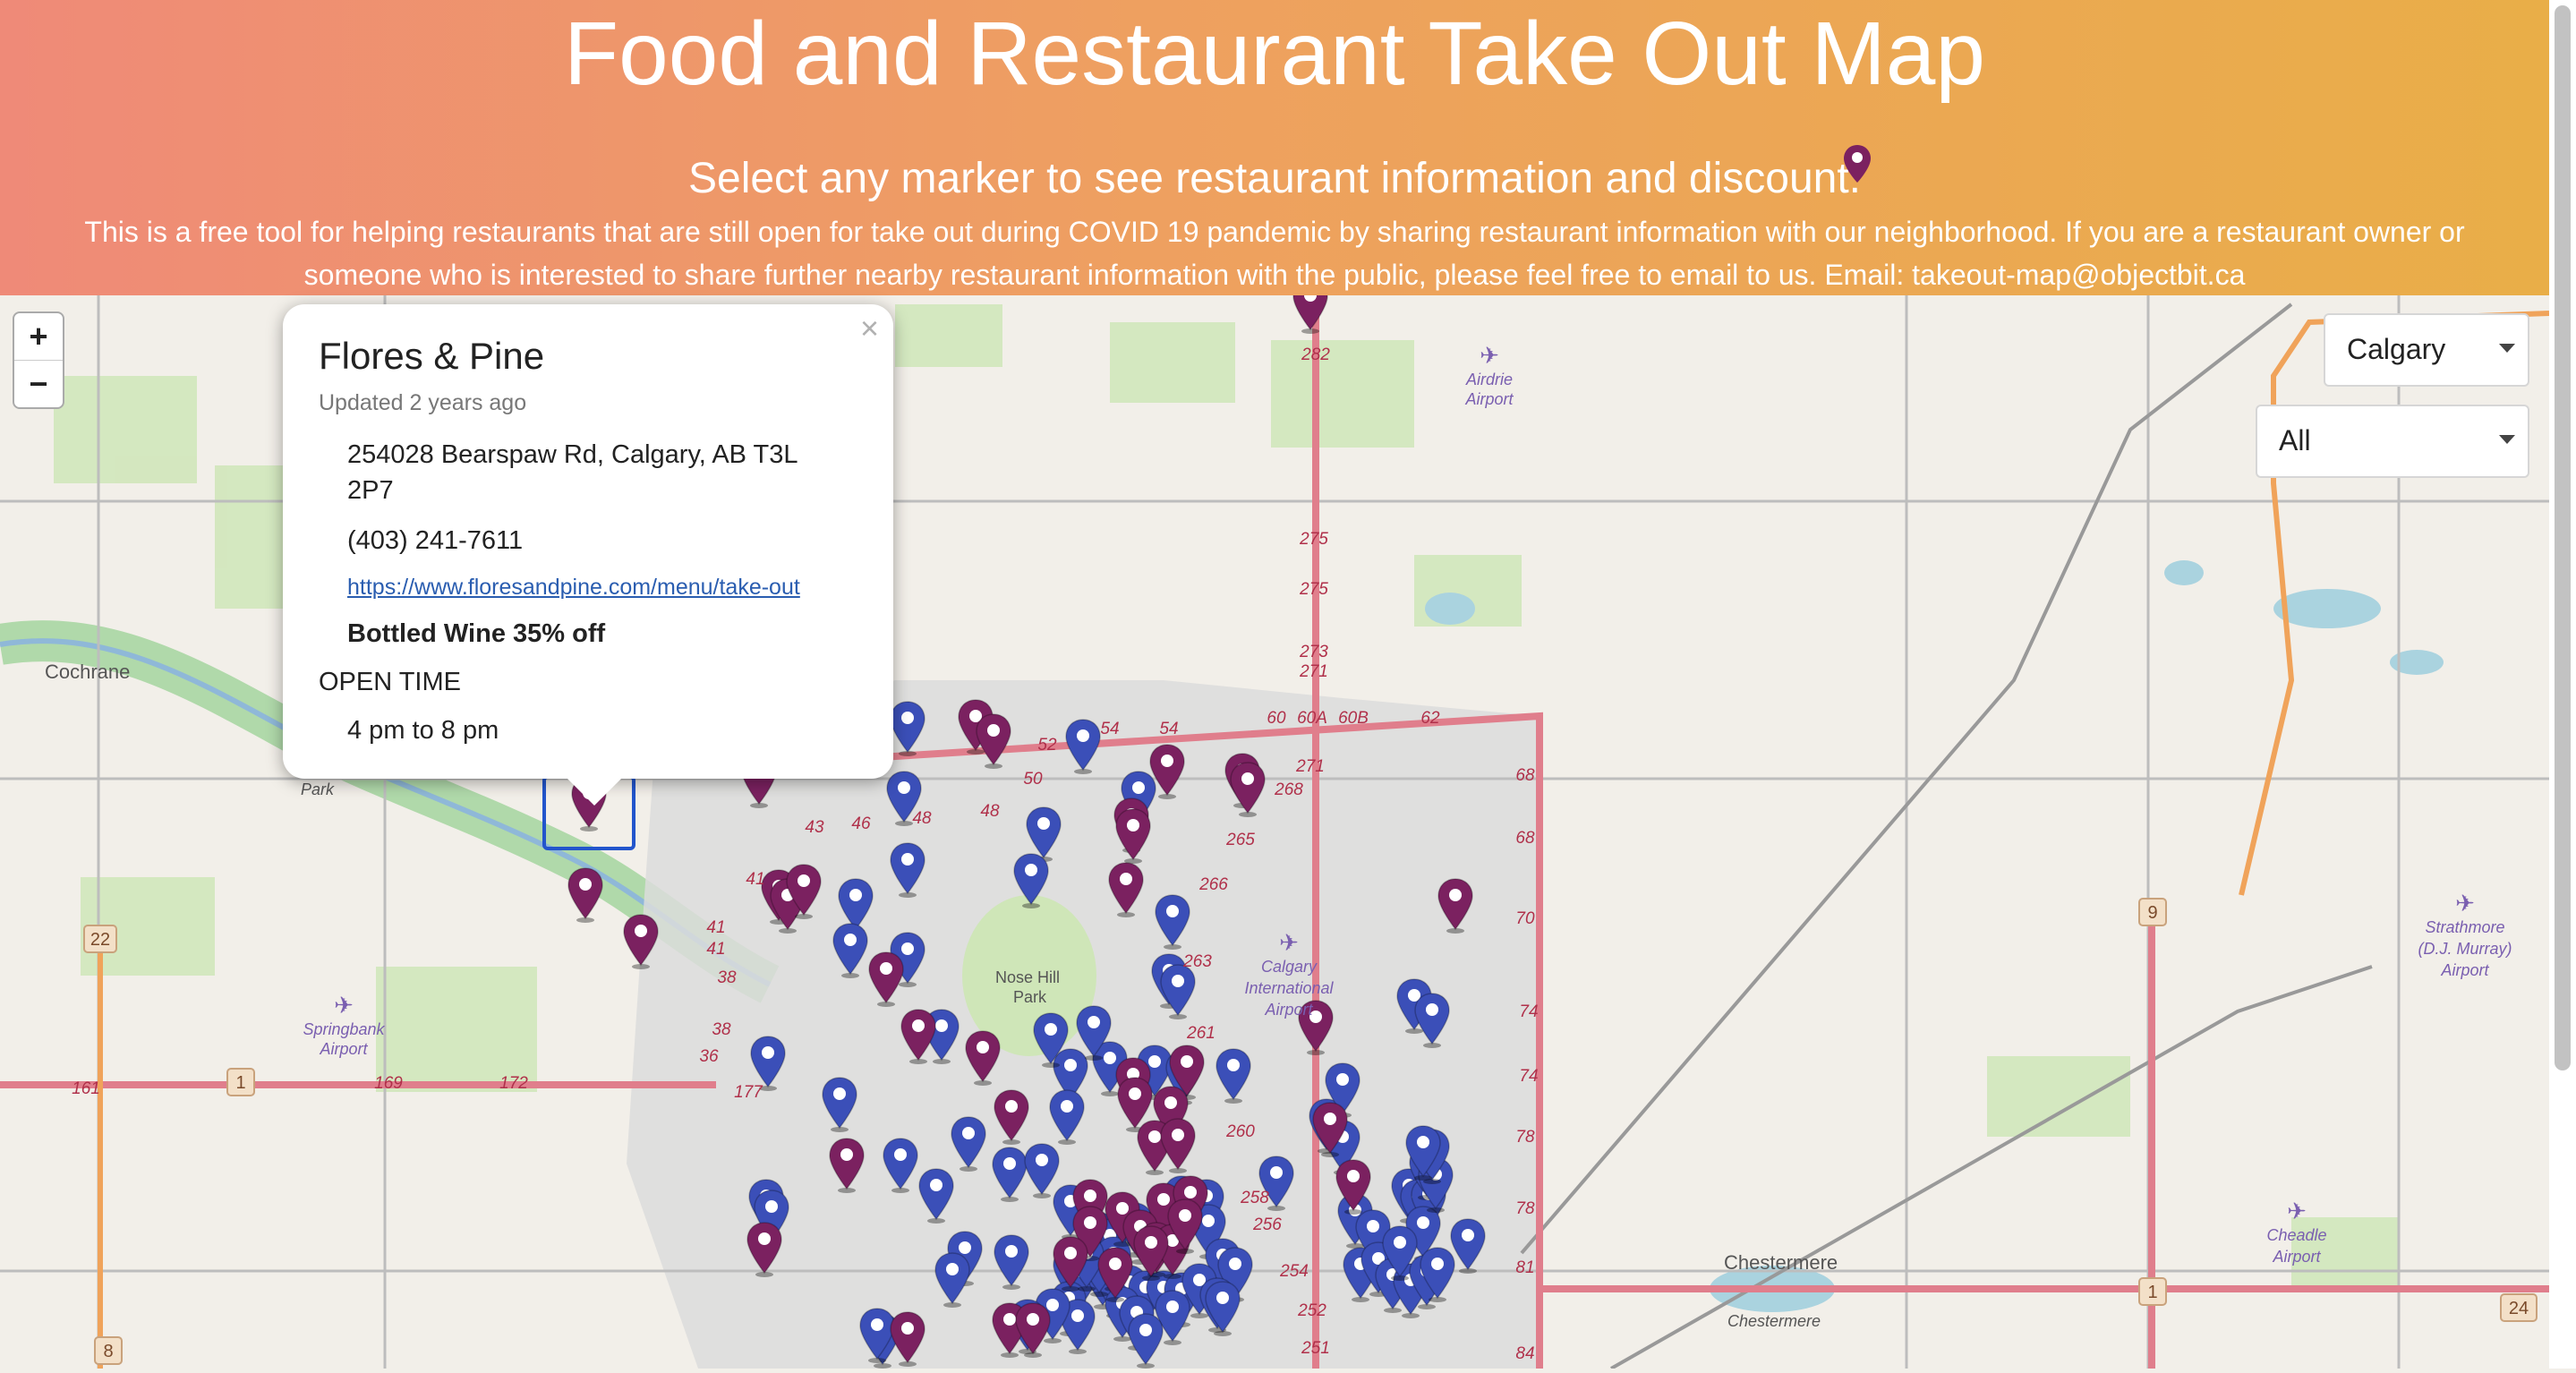 The height and width of the screenshot is (1373, 2576). Describe the element at coordinates (1312, 718) in the screenshot. I see `road-label: 60A` at that location.